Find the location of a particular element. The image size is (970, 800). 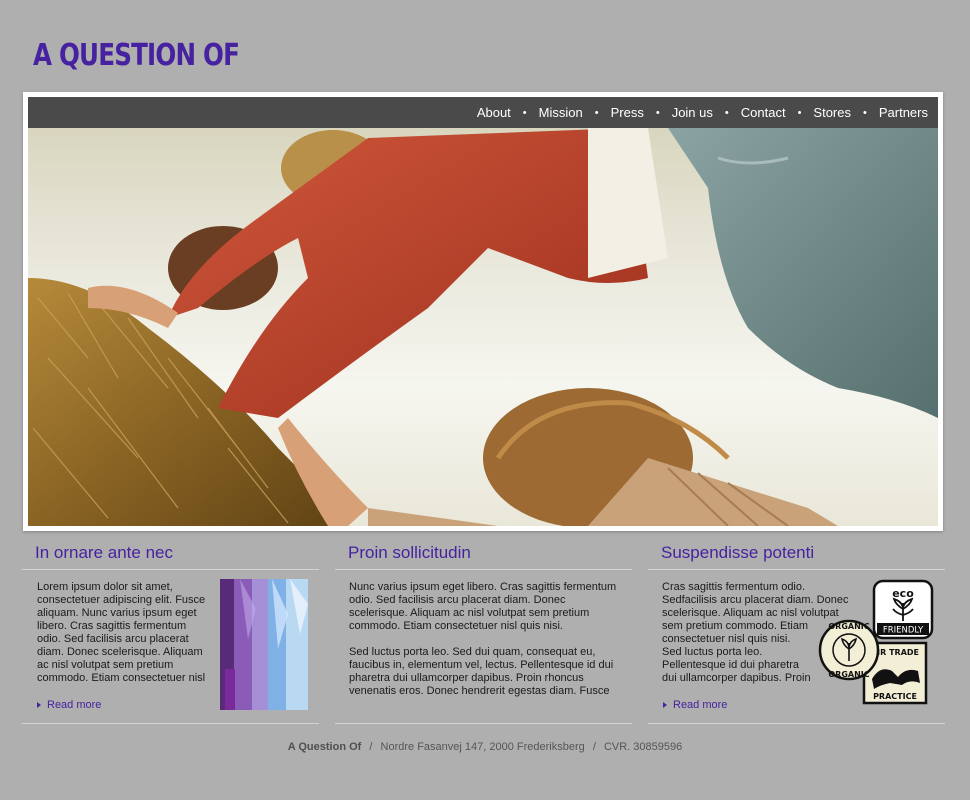

footer-address: Nordre Fasanvej 147, 2000 Frederiksberg is located at coordinates (482, 747).